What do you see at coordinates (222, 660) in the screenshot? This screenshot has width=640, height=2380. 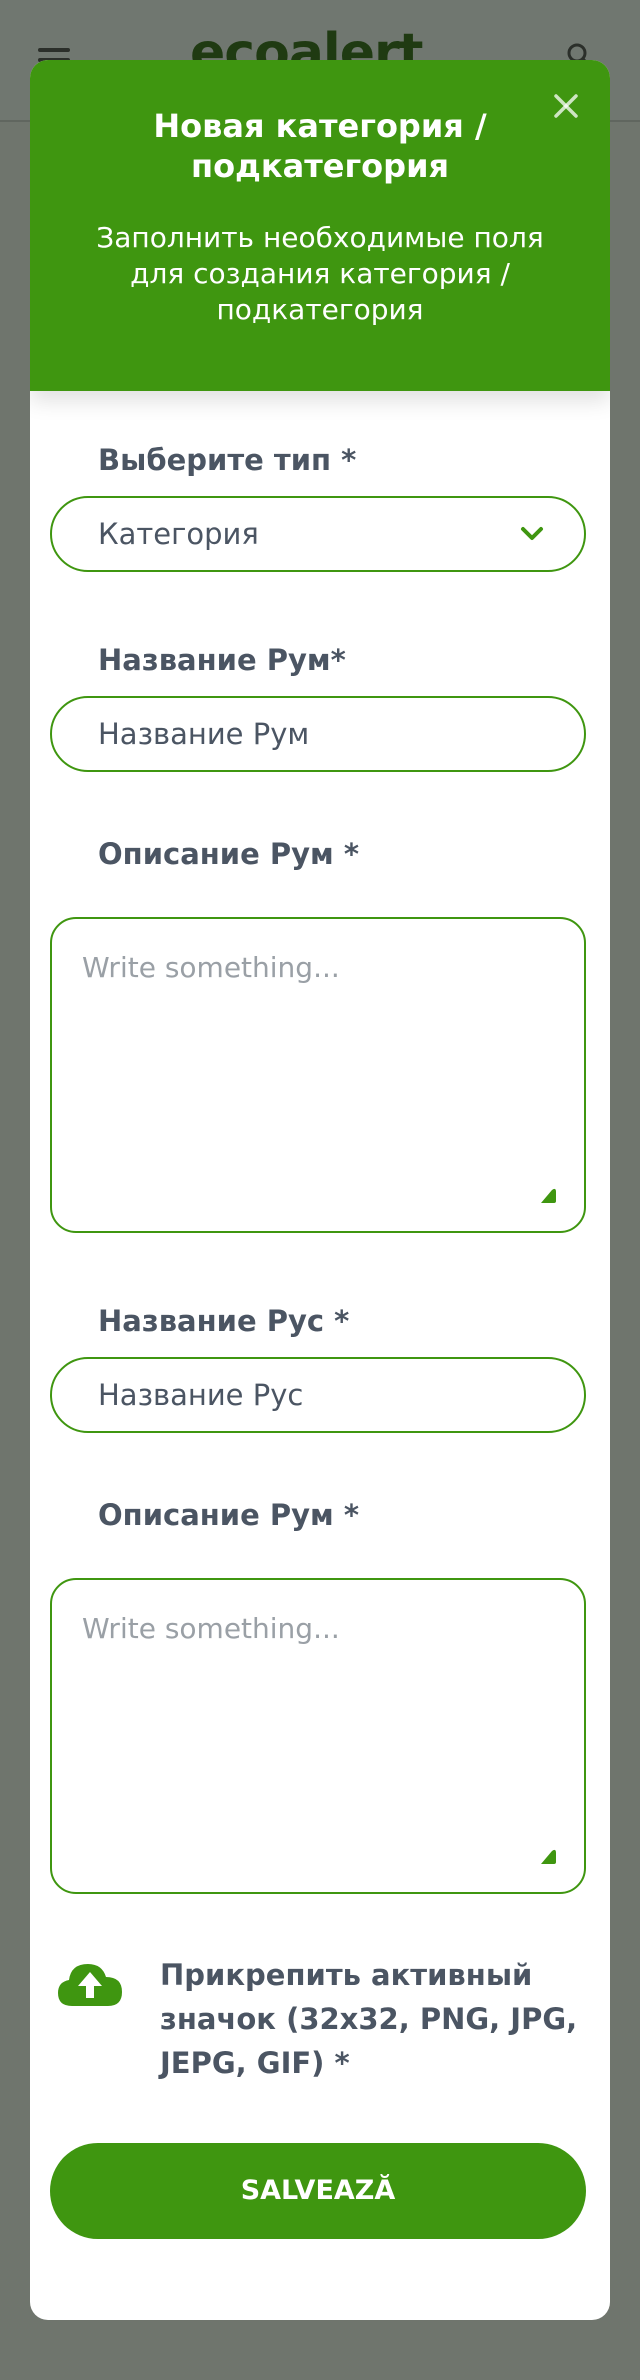 I see `name-rum-label: Название Рум*` at bounding box center [222, 660].